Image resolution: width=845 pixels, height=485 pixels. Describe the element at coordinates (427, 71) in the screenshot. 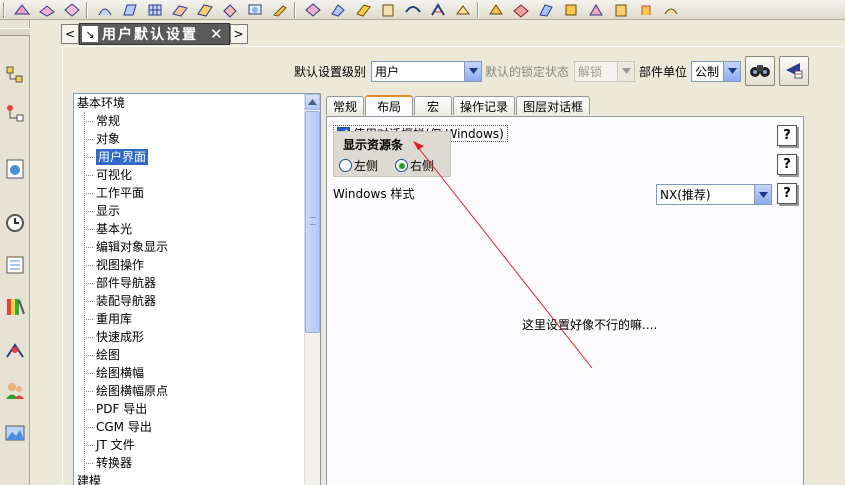

I see `defaults-level-select: 用户` at that location.